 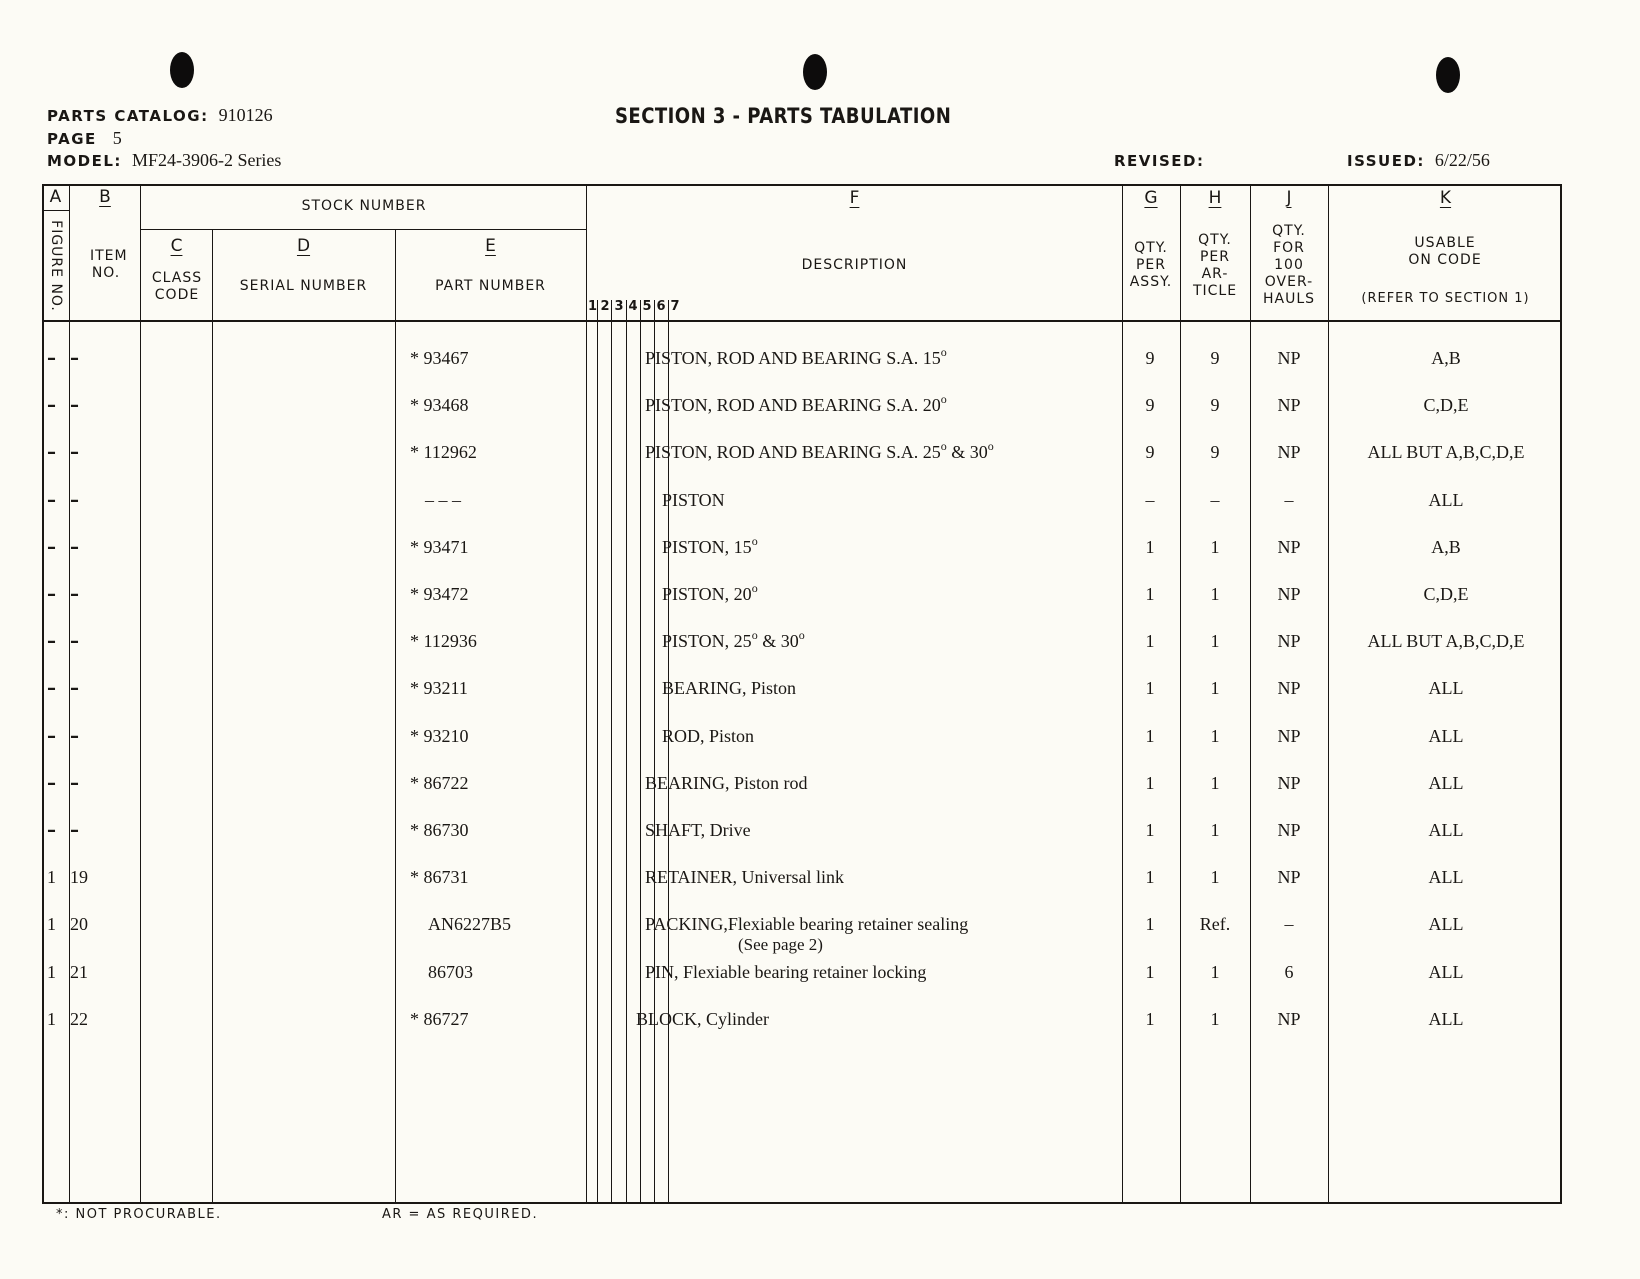 I want to click on col-b-heading: ITEM NO., so click(x=109, y=264).